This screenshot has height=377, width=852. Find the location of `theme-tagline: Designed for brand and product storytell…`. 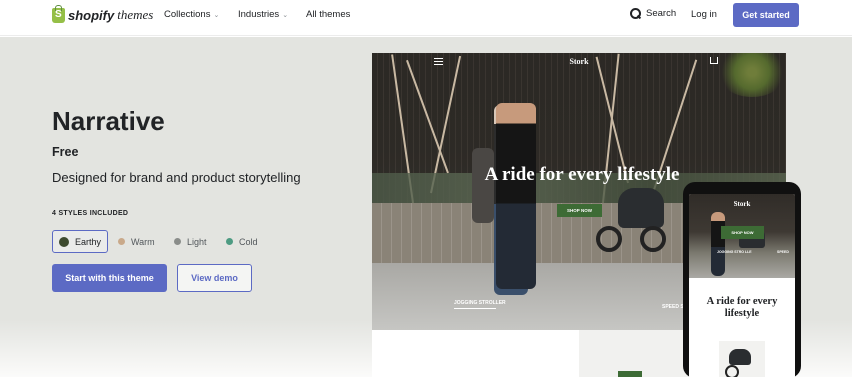

theme-tagline: Designed for brand and product storytell… is located at coordinates (176, 177).